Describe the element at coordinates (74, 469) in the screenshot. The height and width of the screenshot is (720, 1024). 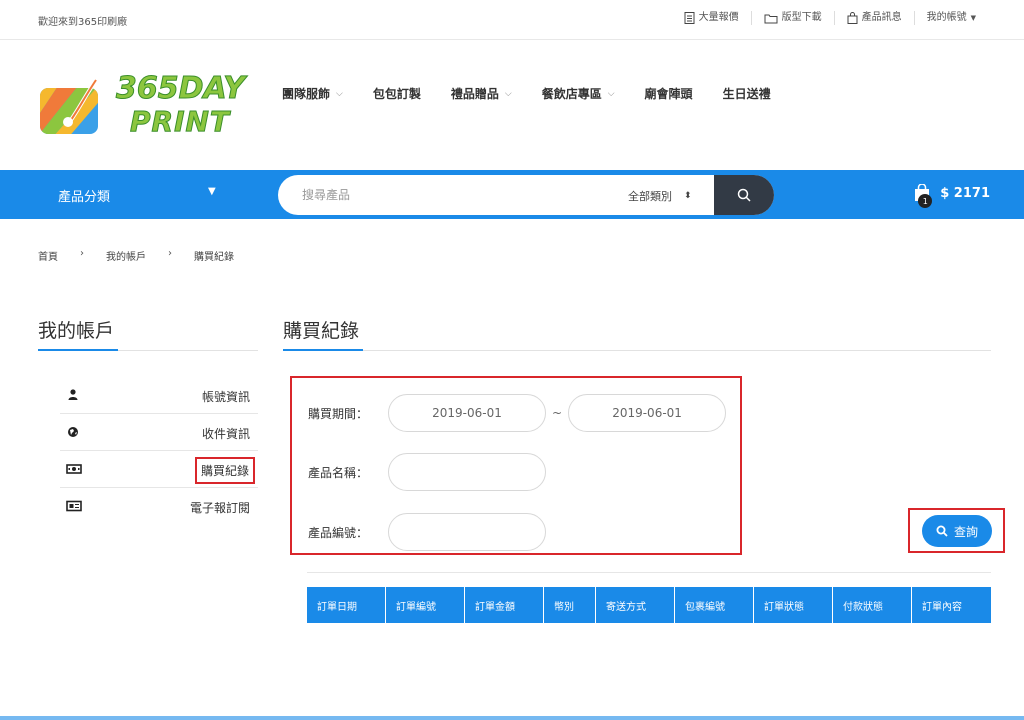
I see `money-icon` at that location.